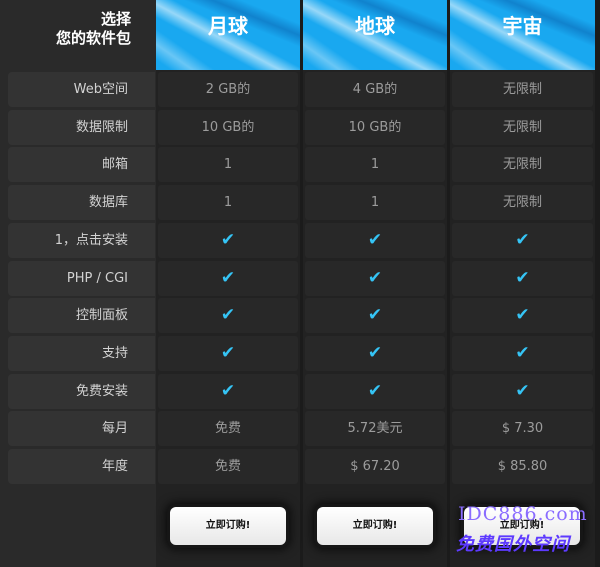 This screenshot has height=567, width=600. What do you see at coordinates (81, 278) in the screenshot?
I see `row-label: PHP / CGI` at bounding box center [81, 278].